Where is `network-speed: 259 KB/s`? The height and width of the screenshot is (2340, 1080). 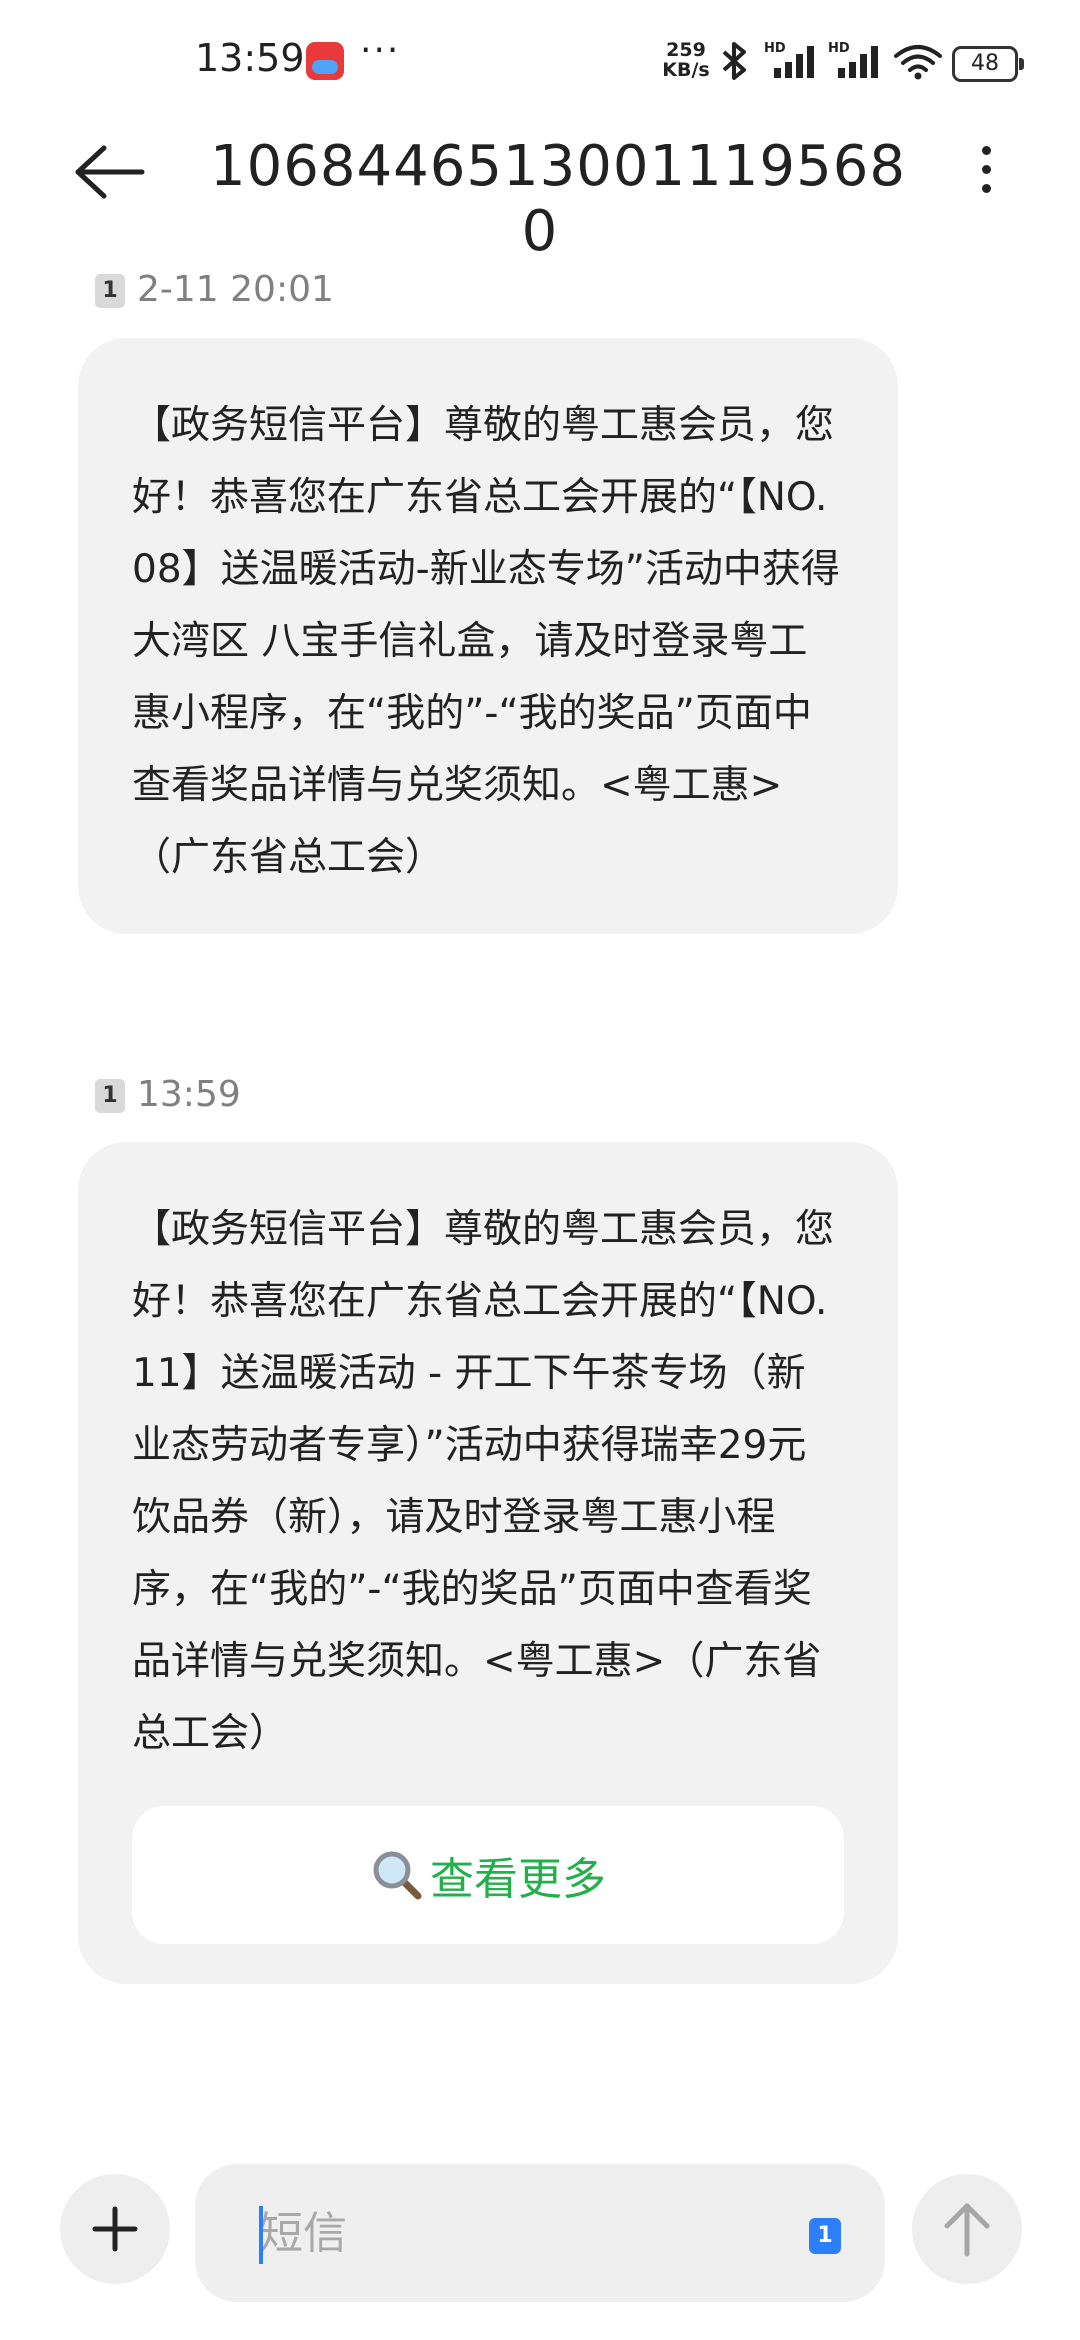 network-speed: 259 KB/s is located at coordinates (686, 60).